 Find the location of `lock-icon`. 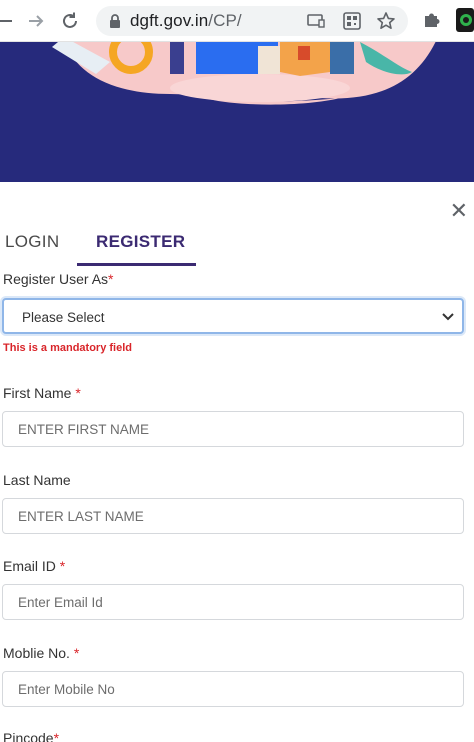

lock-icon is located at coordinates (115, 23).